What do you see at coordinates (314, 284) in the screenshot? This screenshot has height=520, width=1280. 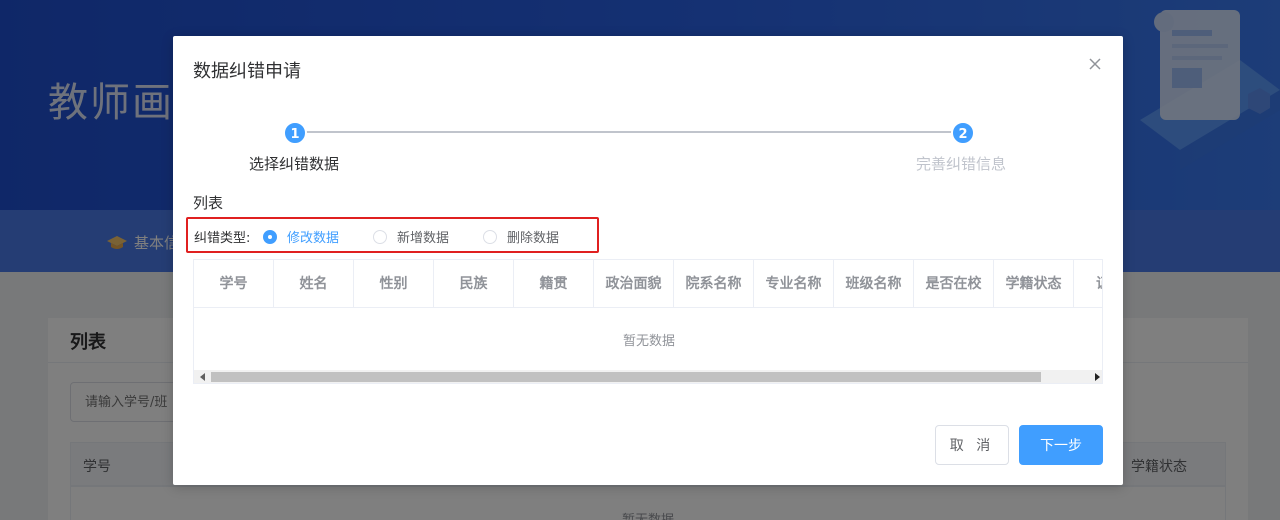 I see `column-header-name: 姓名` at bounding box center [314, 284].